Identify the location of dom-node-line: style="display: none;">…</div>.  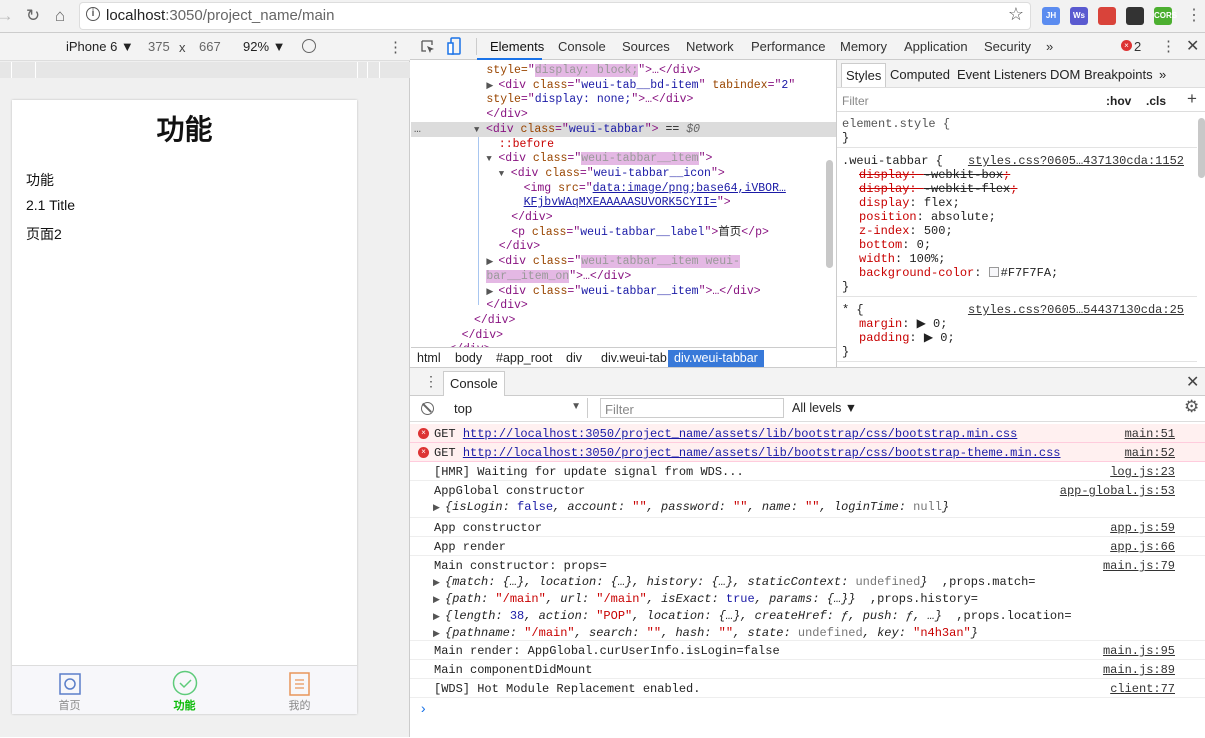
(623, 99).